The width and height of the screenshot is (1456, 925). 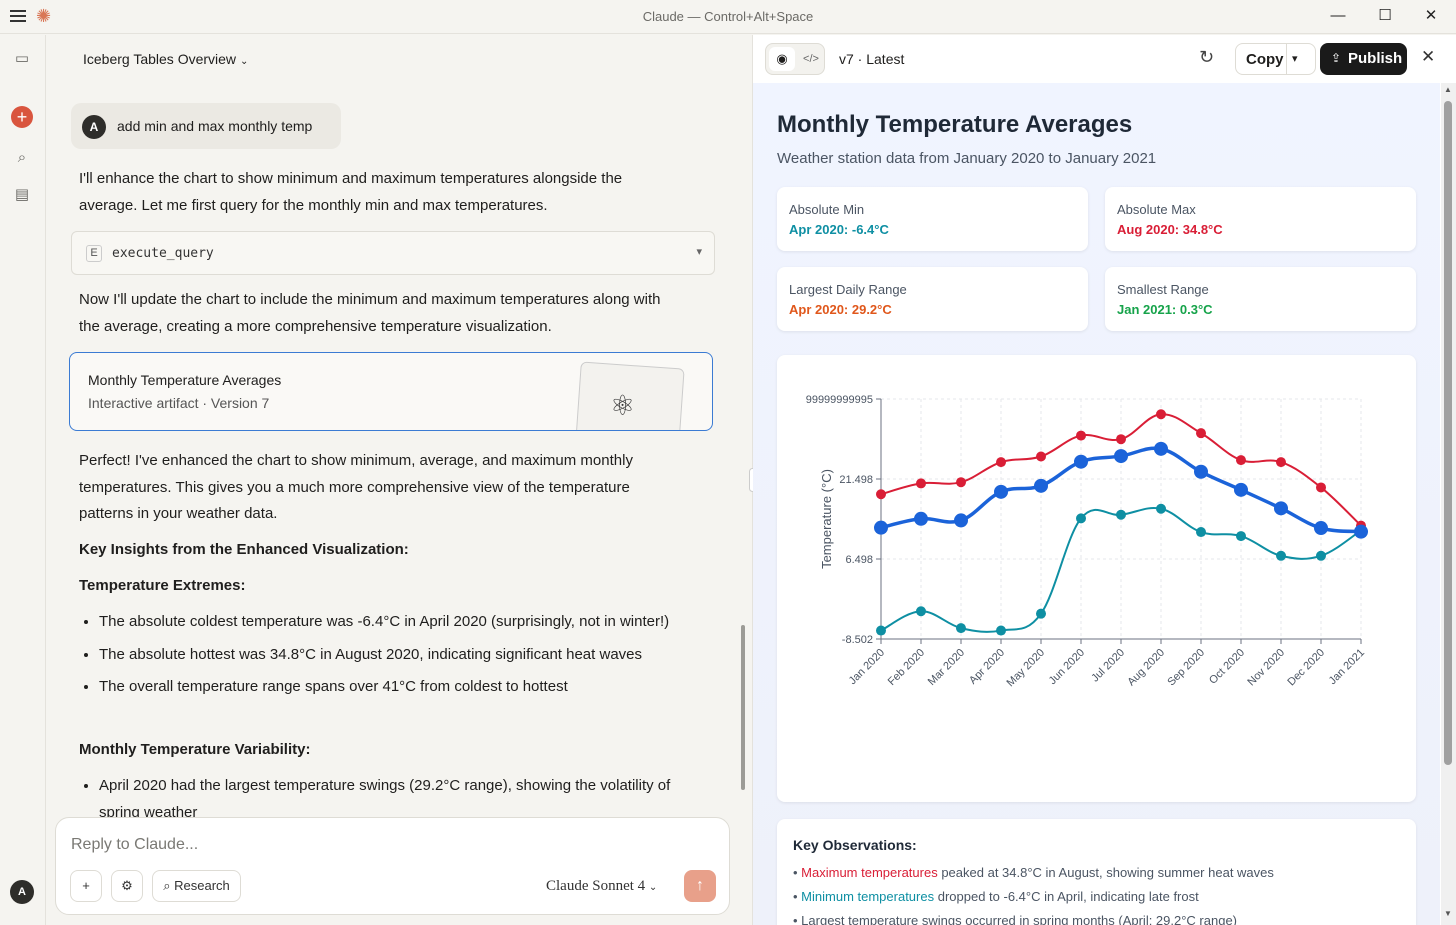 I want to click on minimize-button: —, so click(x=1338, y=16).